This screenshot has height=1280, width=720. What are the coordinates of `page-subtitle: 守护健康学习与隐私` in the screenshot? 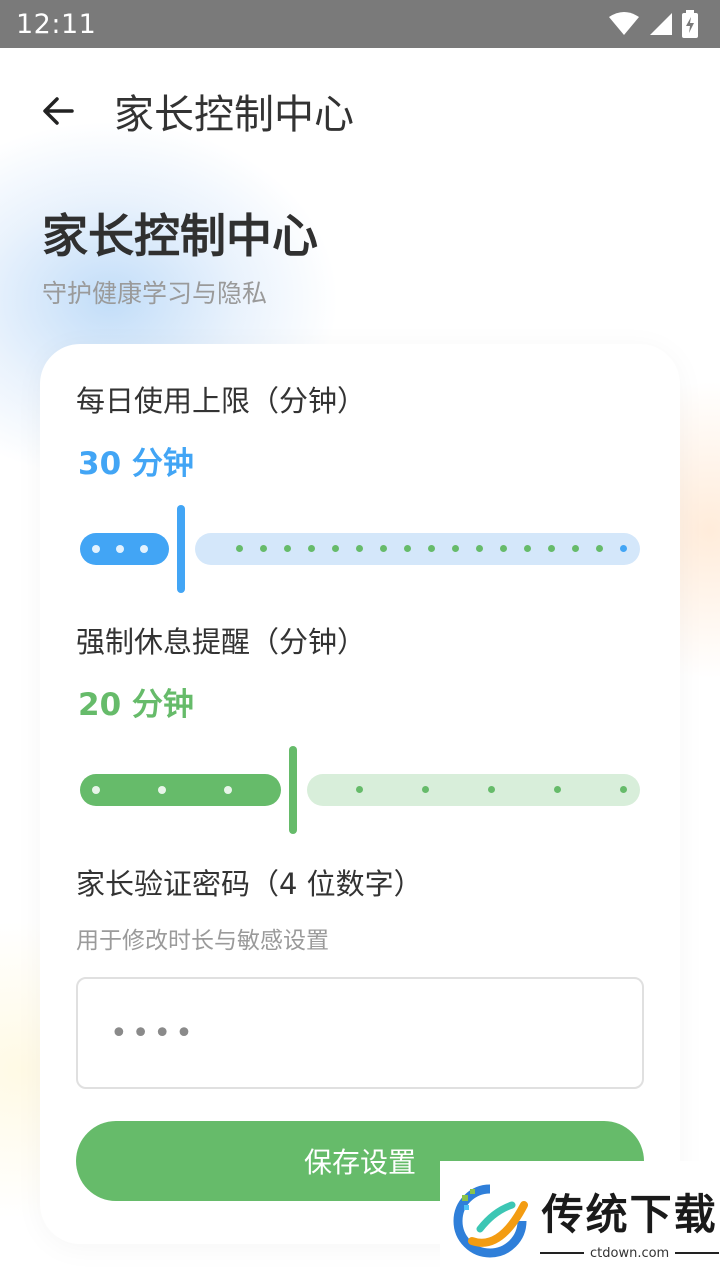 It's located at (155, 293).